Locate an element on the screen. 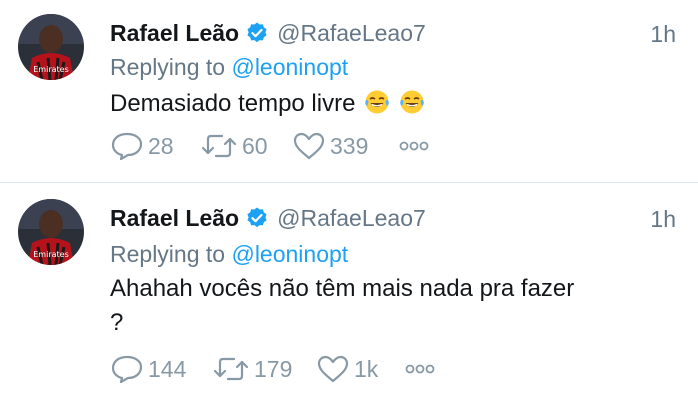  retweet-button: 60 is located at coordinates (246, 146).